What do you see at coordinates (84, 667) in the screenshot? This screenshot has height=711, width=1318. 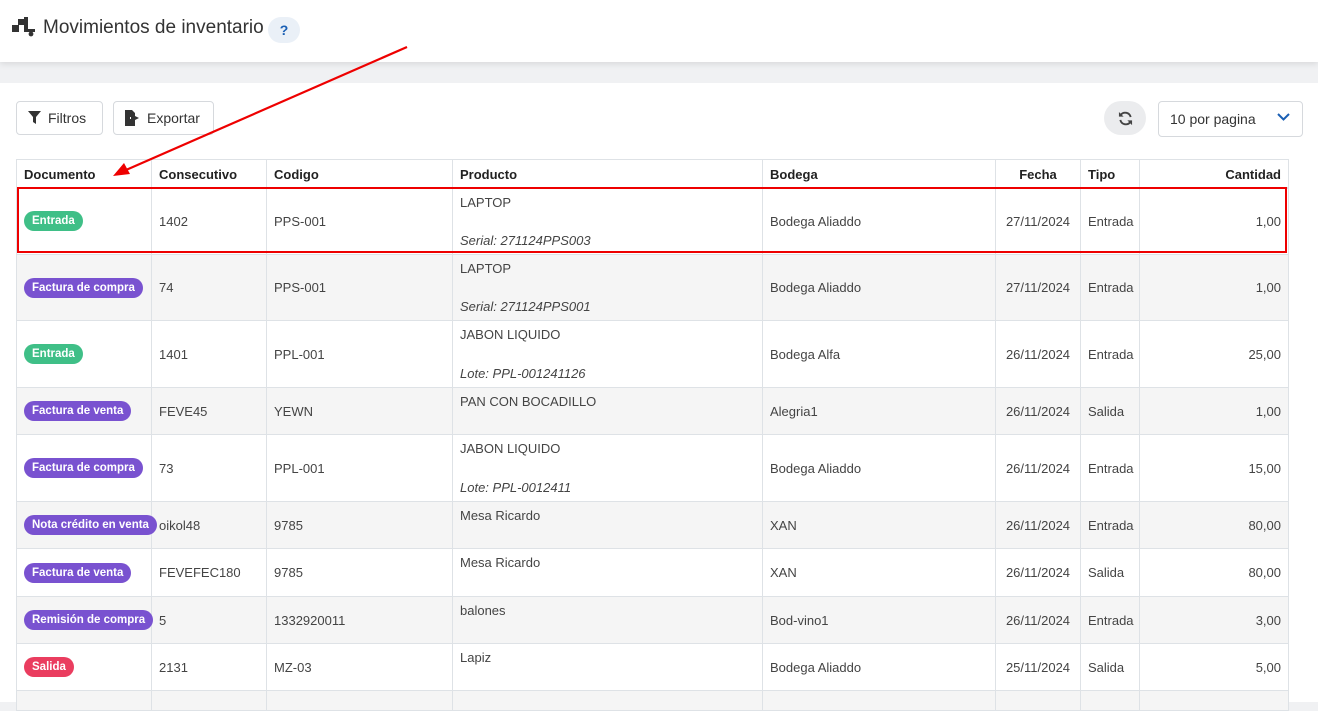 I see `document-cell: Salida` at bounding box center [84, 667].